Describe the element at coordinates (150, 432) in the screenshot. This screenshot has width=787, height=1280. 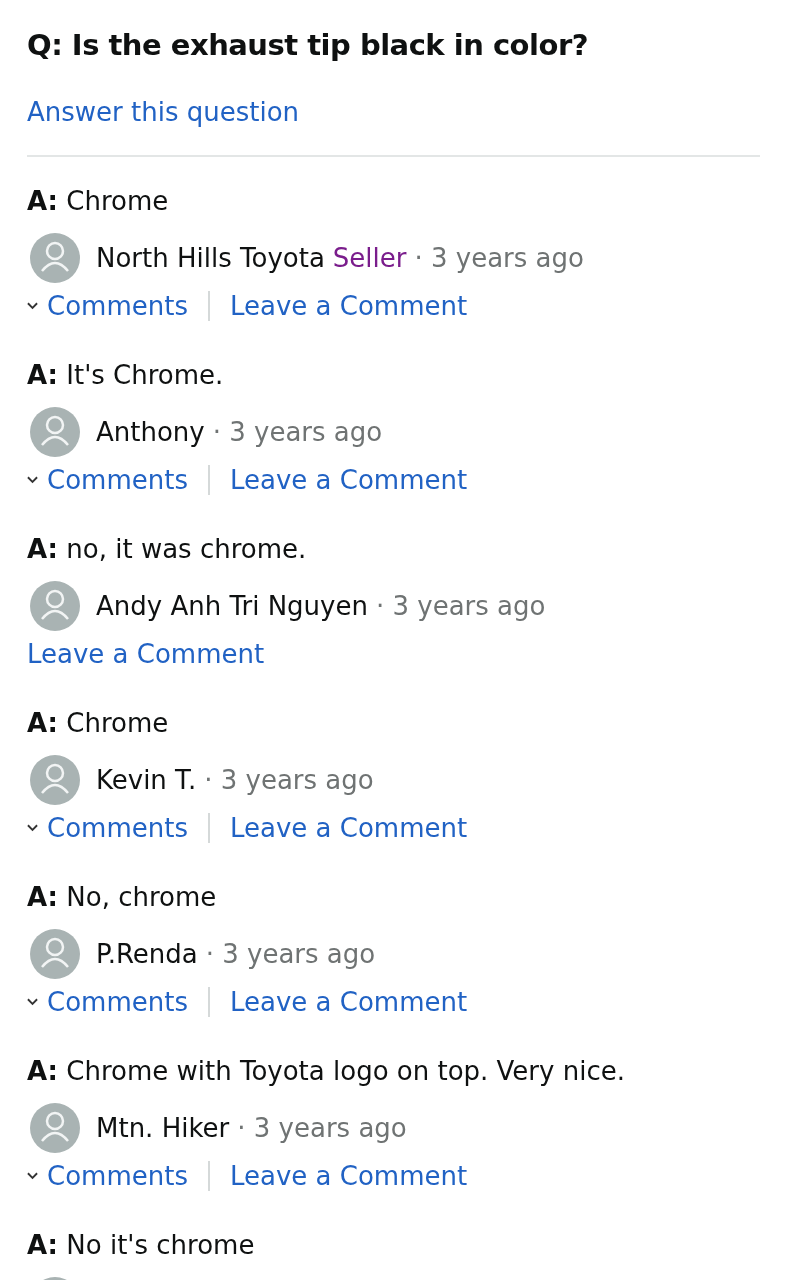
I see `author-name: Anthony` at that location.